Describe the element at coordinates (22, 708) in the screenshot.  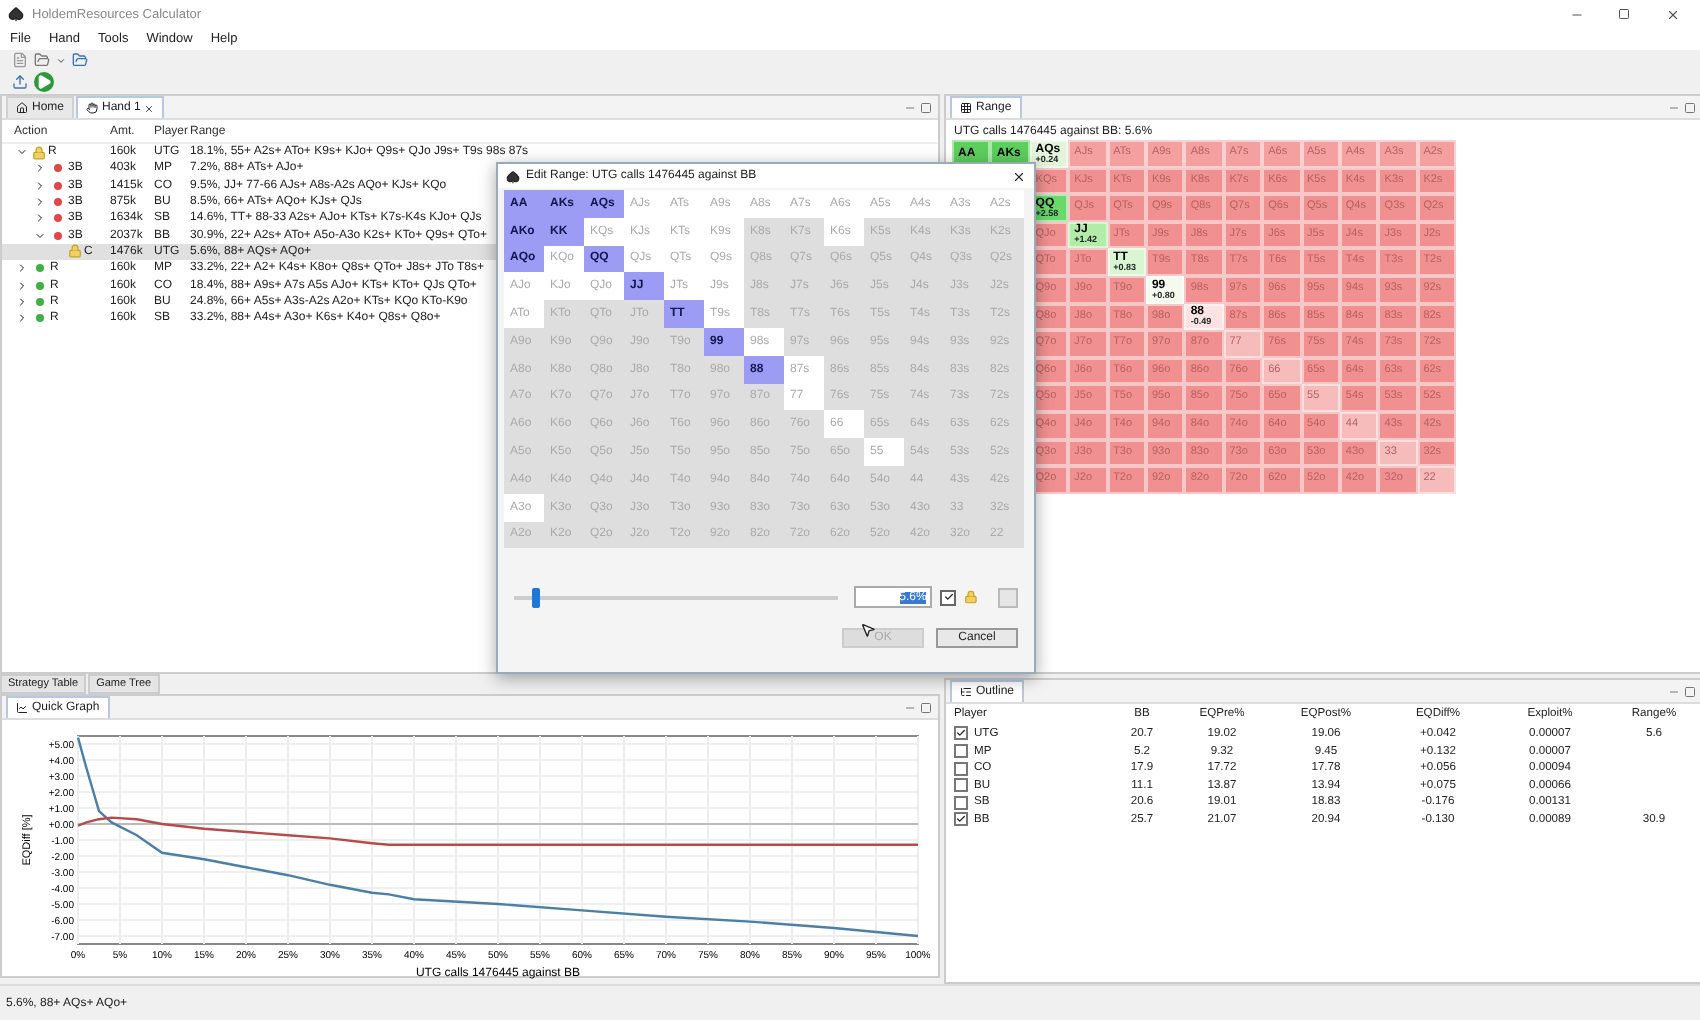
I see `chart-icon` at that location.